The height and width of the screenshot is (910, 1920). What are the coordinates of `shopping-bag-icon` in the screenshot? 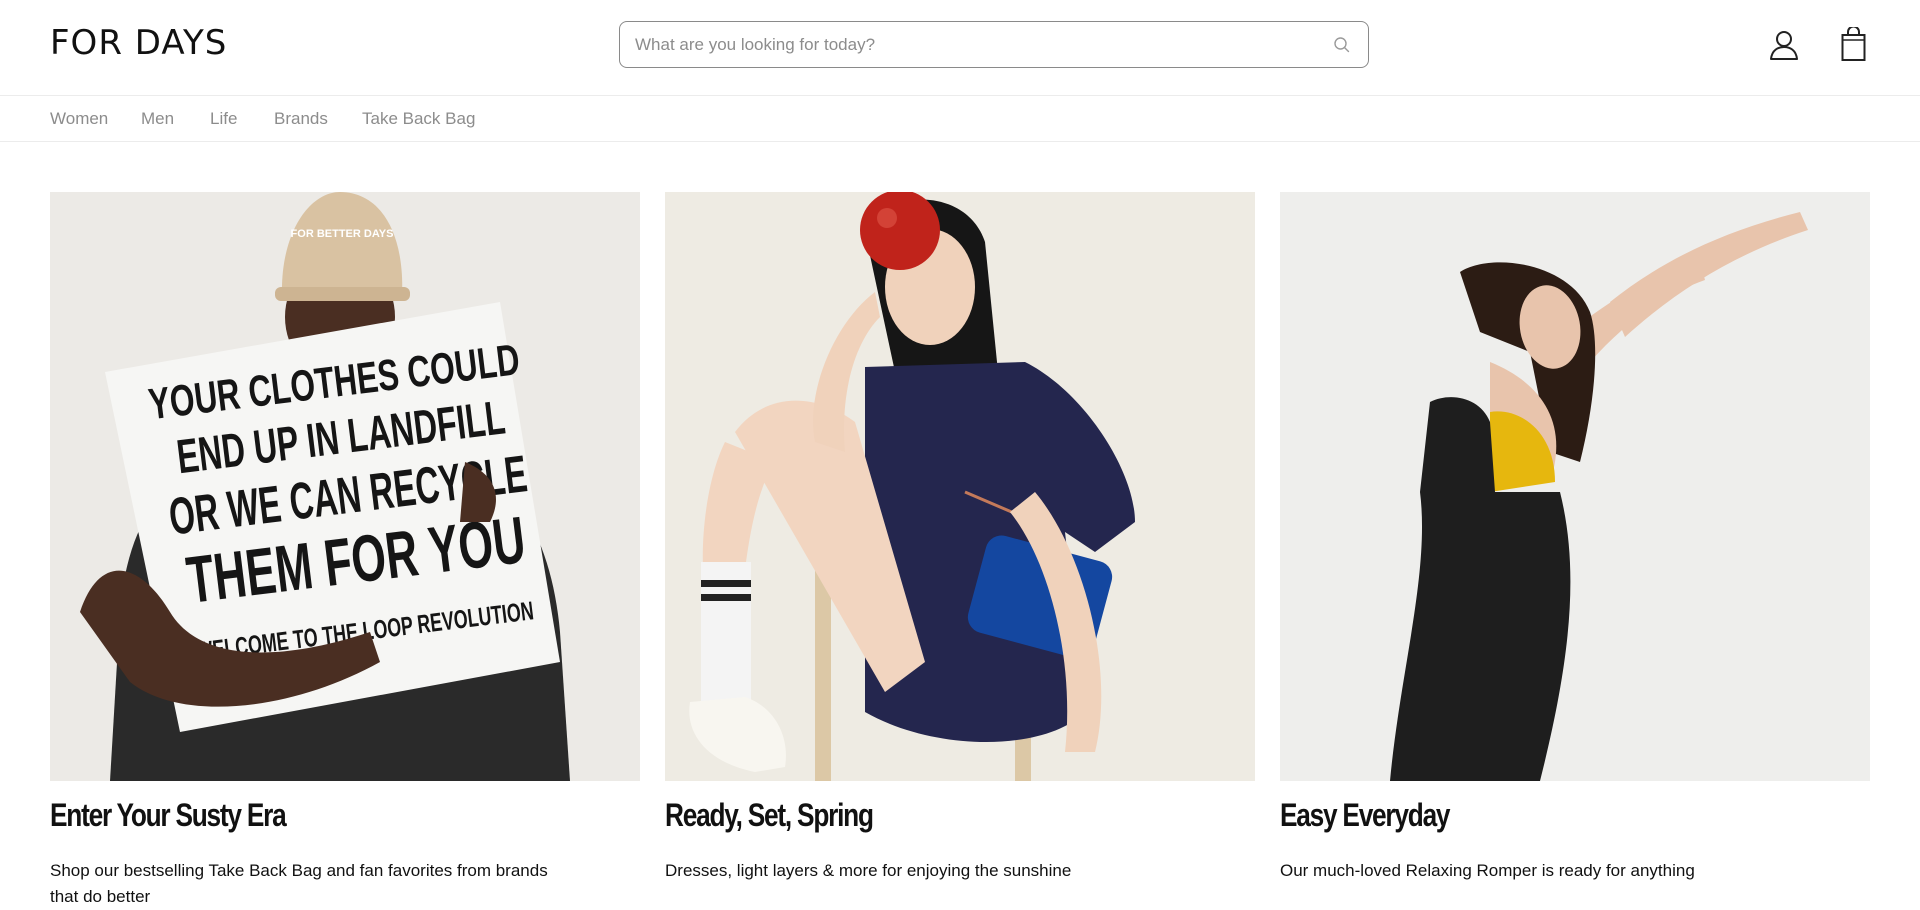 It's located at (1853, 44).